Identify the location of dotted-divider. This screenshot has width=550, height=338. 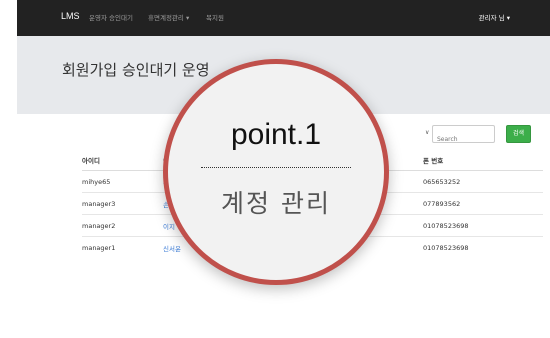
(276, 167).